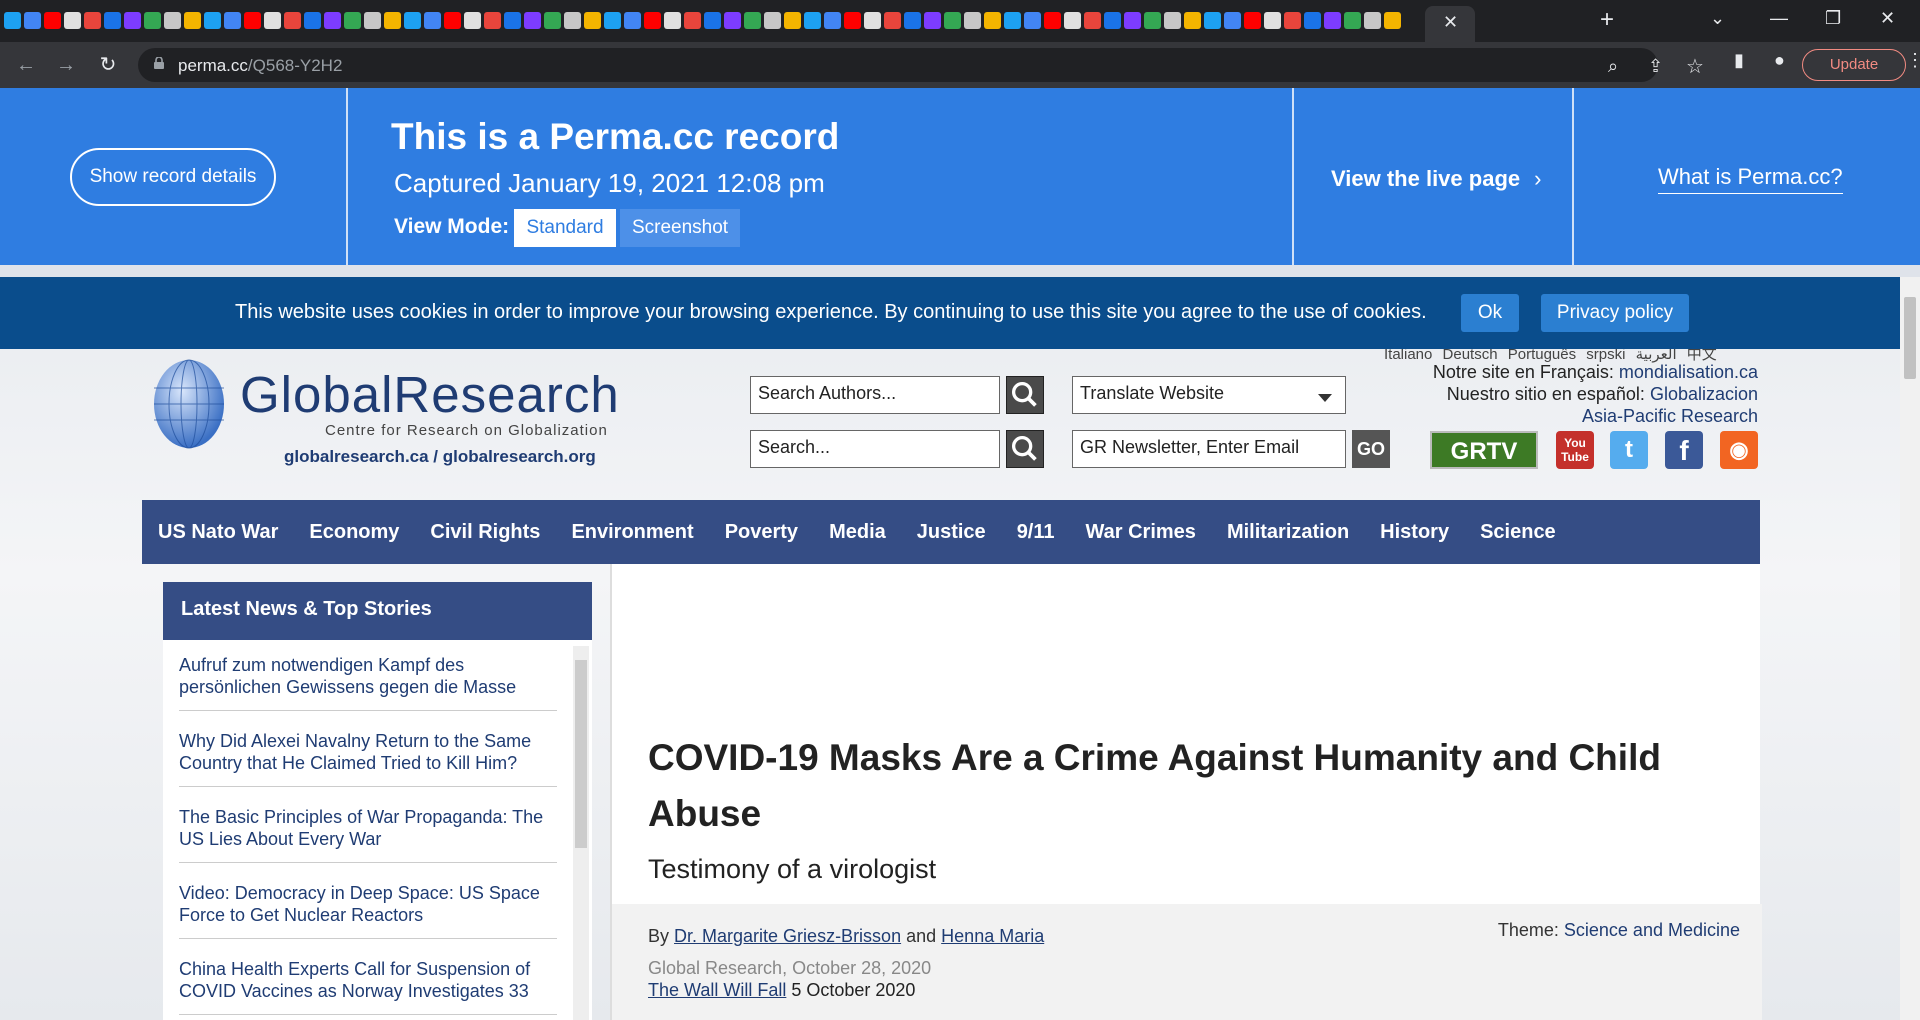 The image size is (1920, 1020). I want to click on translate-website-select: Translate Website, so click(1209, 395).